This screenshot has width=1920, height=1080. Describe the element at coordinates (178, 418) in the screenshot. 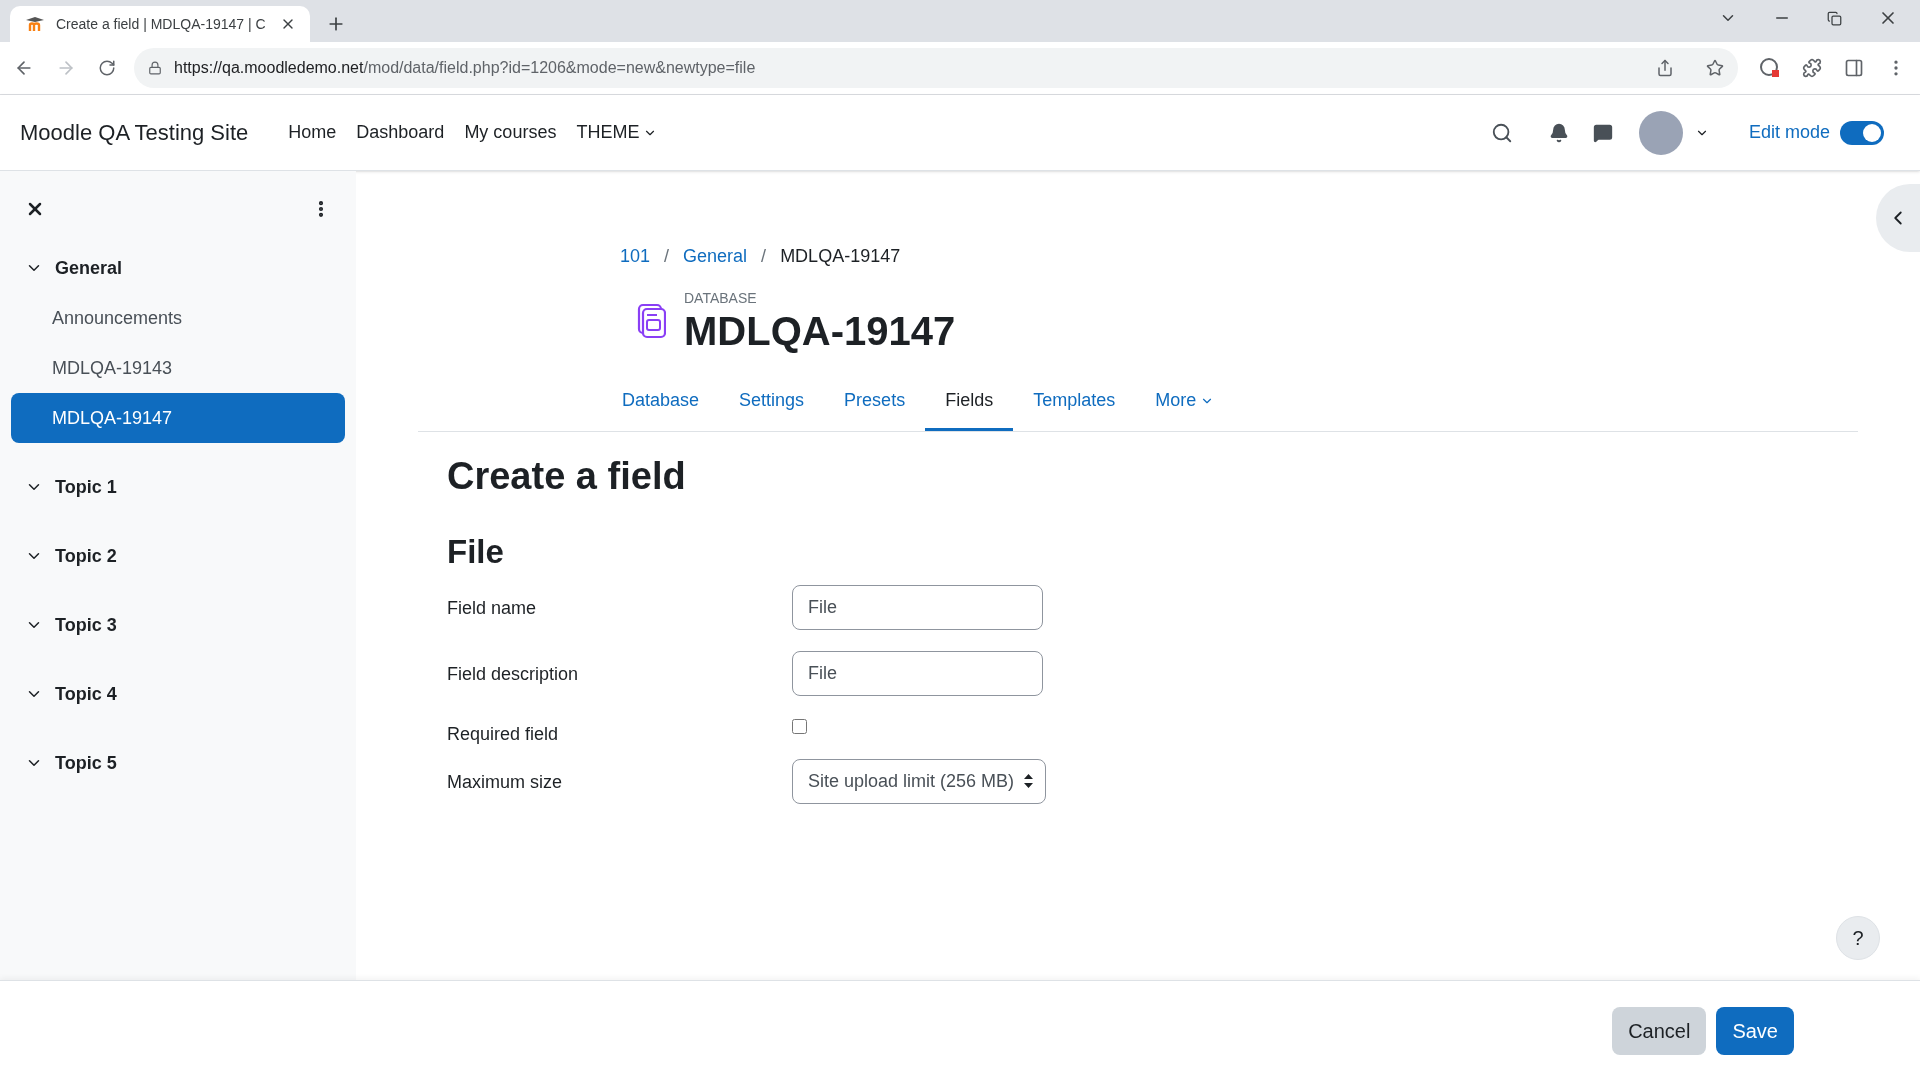

I see `sidebar-item: MDLQA-19147` at that location.